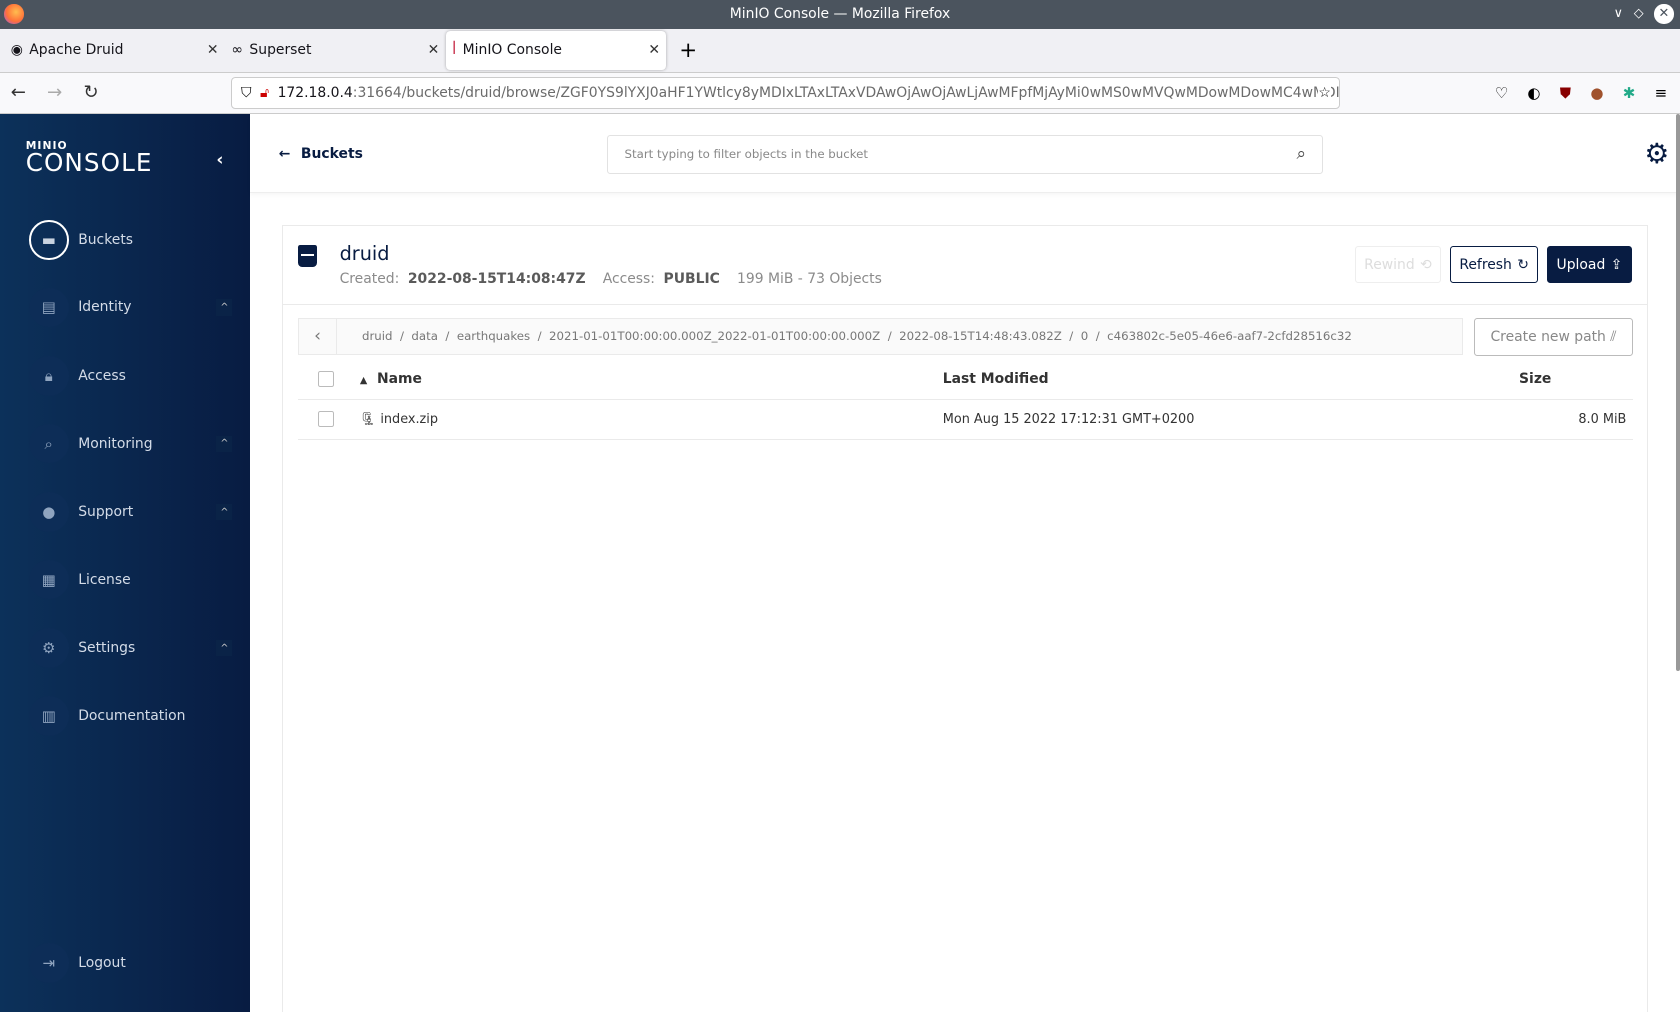 The width and height of the screenshot is (1680, 1012). What do you see at coordinates (1180, 419) in the screenshot?
I see `object-last-modified: Mon Aug 15 2022 17:12:31 GMT+0200` at bounding box center [1180, 419].